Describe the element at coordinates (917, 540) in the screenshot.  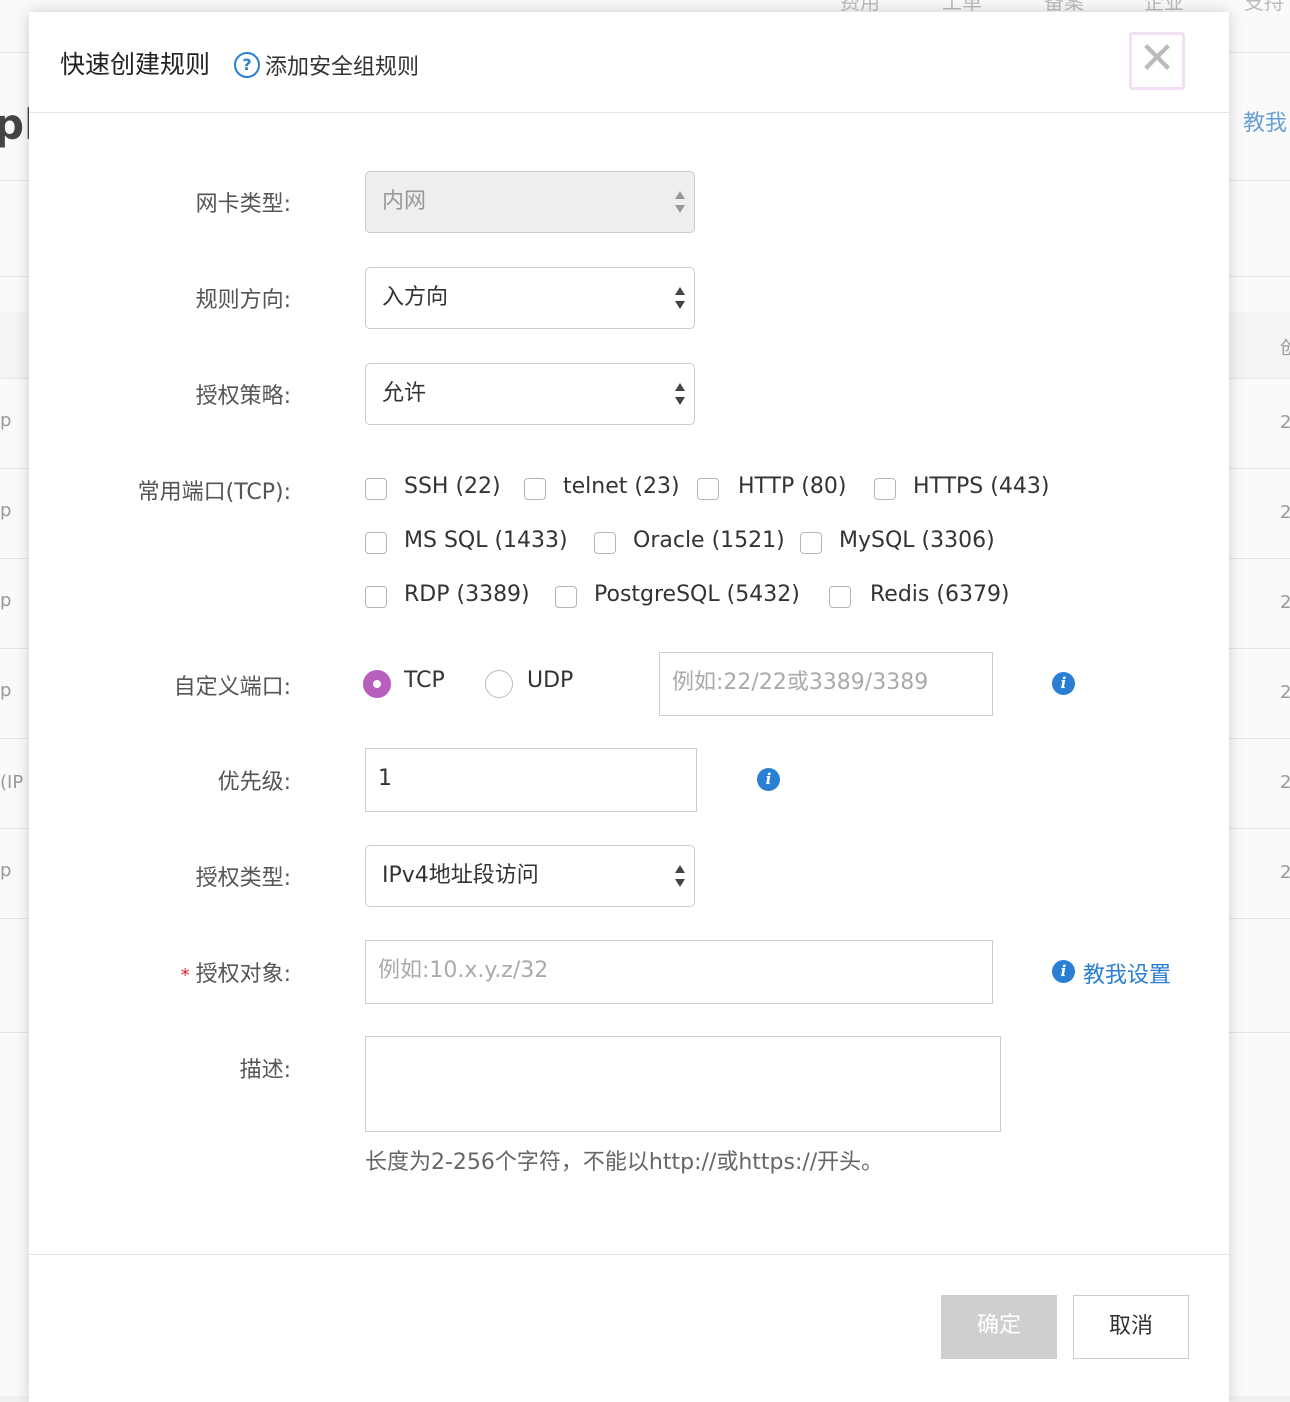
I see `port-label-mysql: MySQL (3306)` at that location.